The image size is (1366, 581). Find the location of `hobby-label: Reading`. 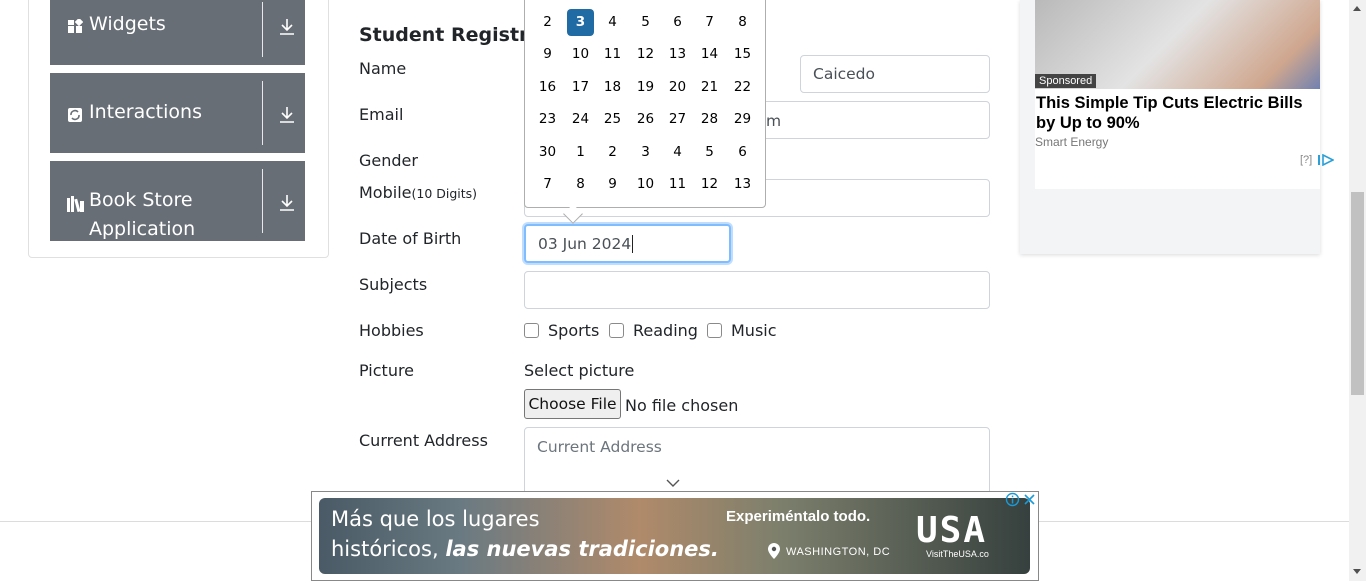

hobby-label: Reading is located at coordinates (665, 330).